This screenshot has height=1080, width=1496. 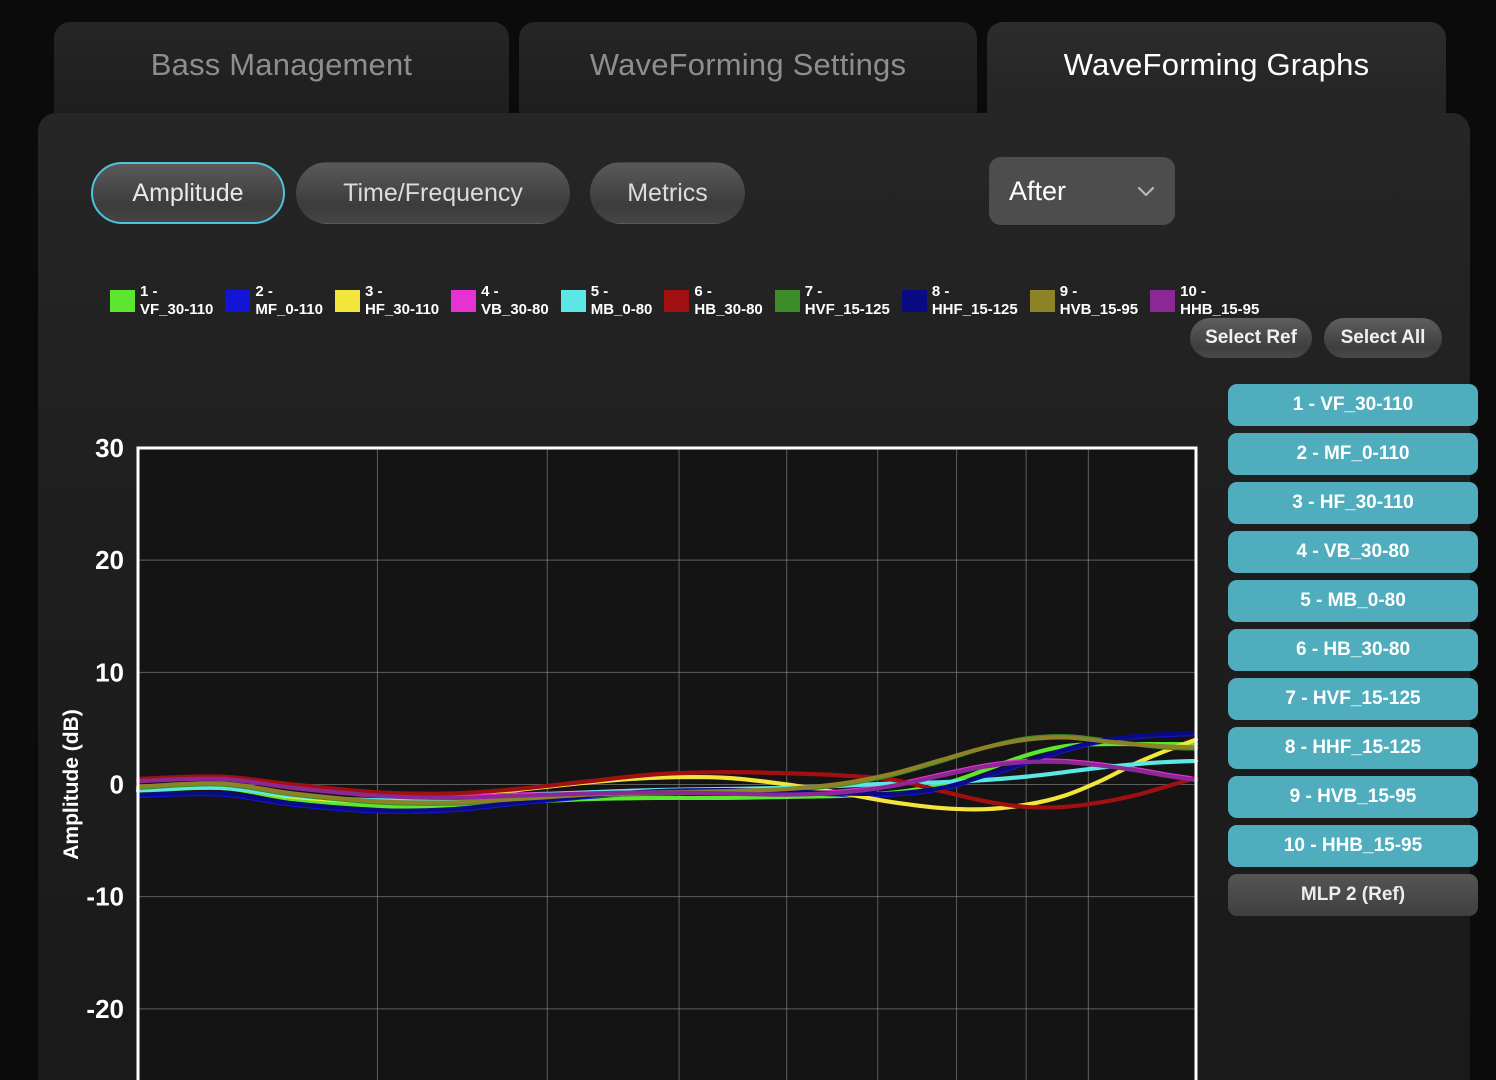 What do you see at coordinates (622, 300) in the screenshot?
I see `legend-label: 5 - MB_0-80` at bounding box center [622, 300].